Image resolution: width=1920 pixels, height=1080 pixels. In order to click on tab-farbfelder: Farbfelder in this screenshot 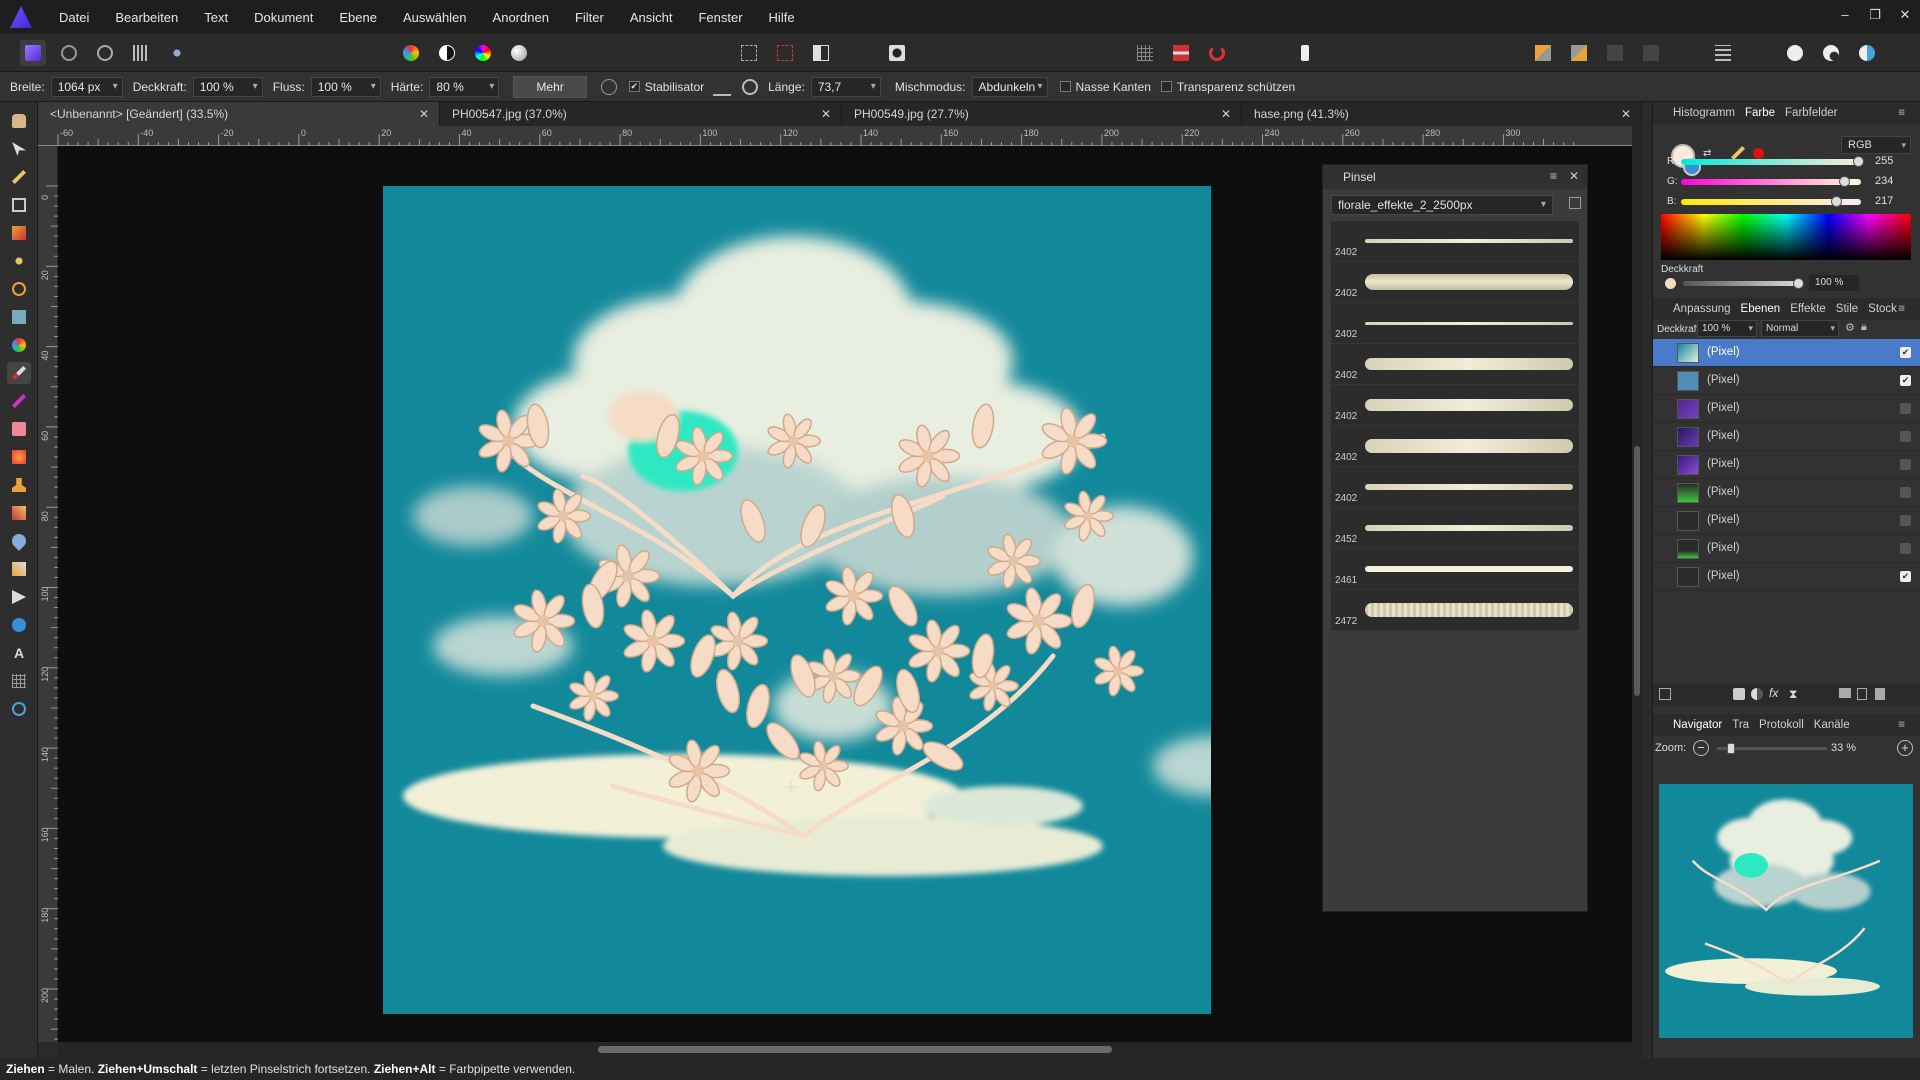, I will do `click(1811, 113)`.